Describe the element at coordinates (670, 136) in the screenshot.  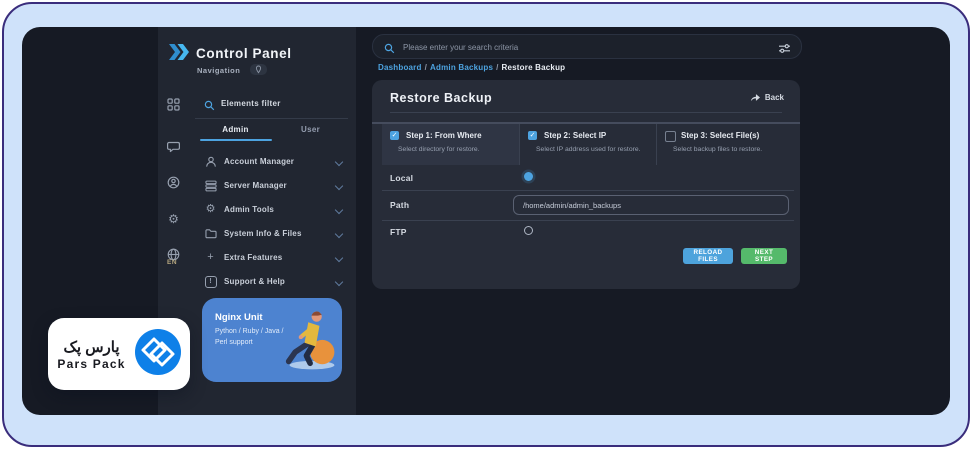
I see `step-3-checkbox` at that location.